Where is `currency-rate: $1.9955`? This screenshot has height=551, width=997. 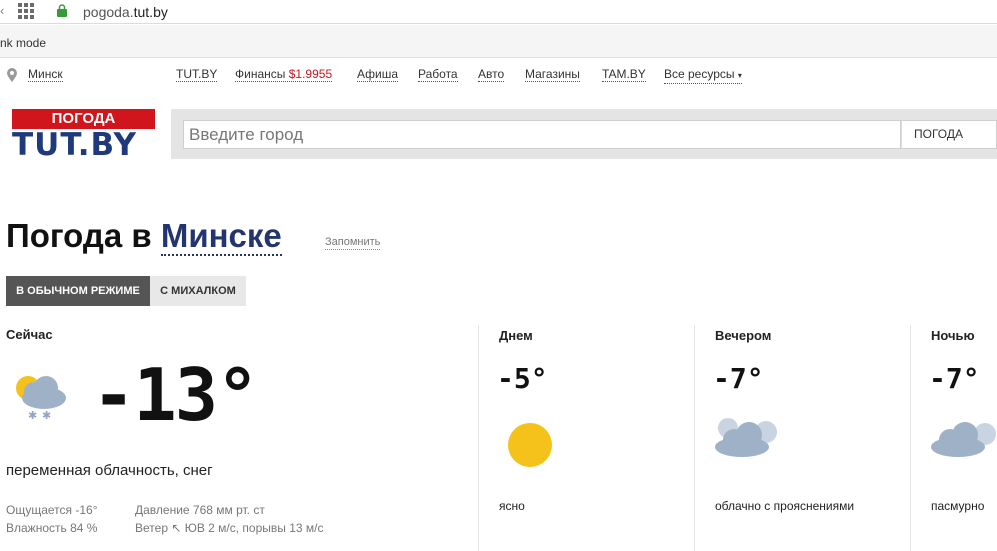
currency-rate: $1.9955 is located at coordinates (310, 74).